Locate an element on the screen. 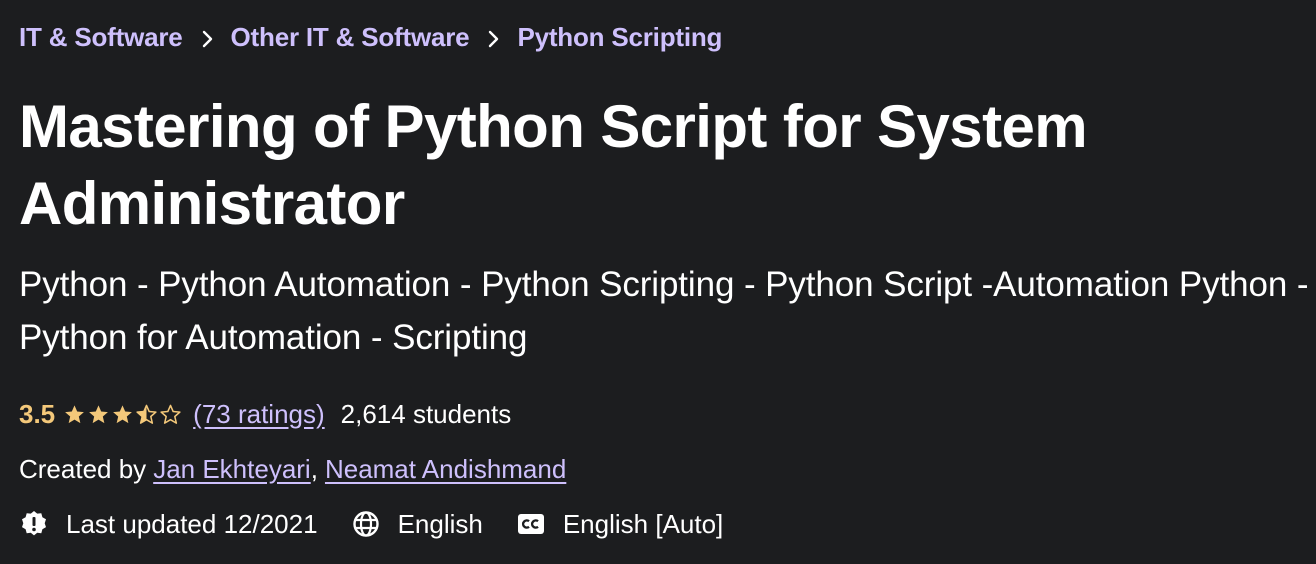 Image resolution: width=1316 pixels, height=564 pixels. closed-captions-icon is located at coordinates (531, 524).